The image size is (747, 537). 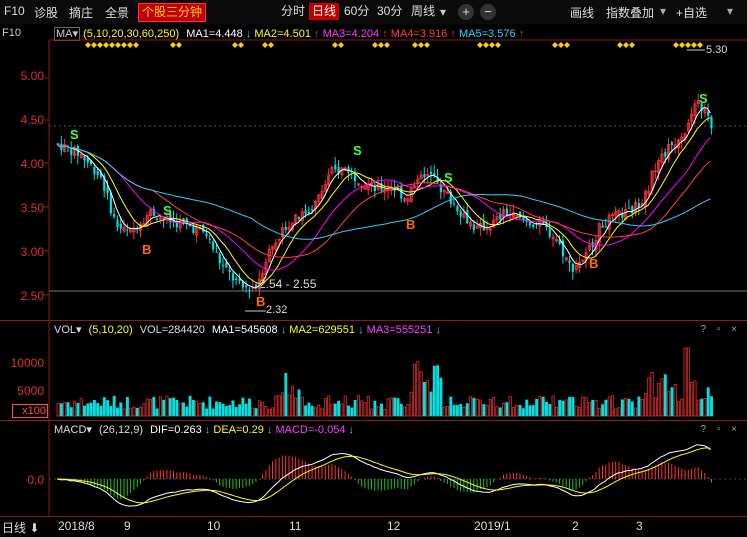 What do you see at coordinates (703, 98) in the screenshot?
I see `sell-signal-marker: S` at bounding box center [703, 98].